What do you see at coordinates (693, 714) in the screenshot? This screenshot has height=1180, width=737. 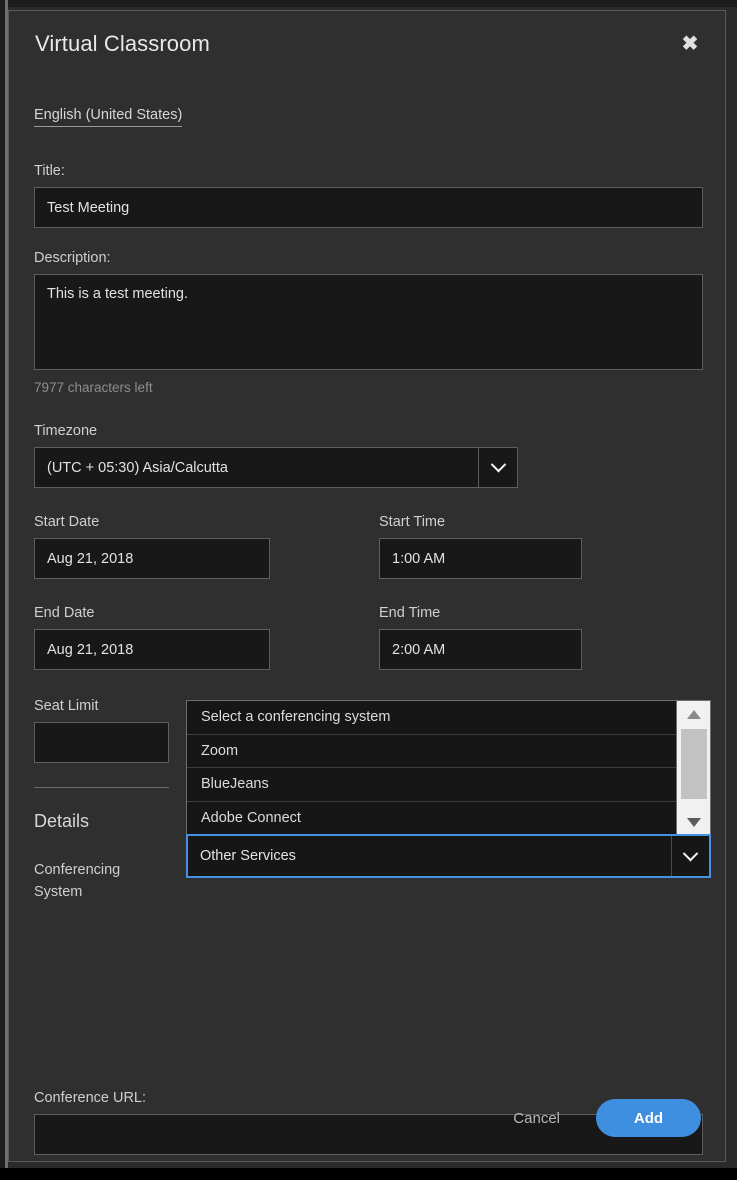 I see `scroll-up-arrow-icon` at bounding box center [693, 714].